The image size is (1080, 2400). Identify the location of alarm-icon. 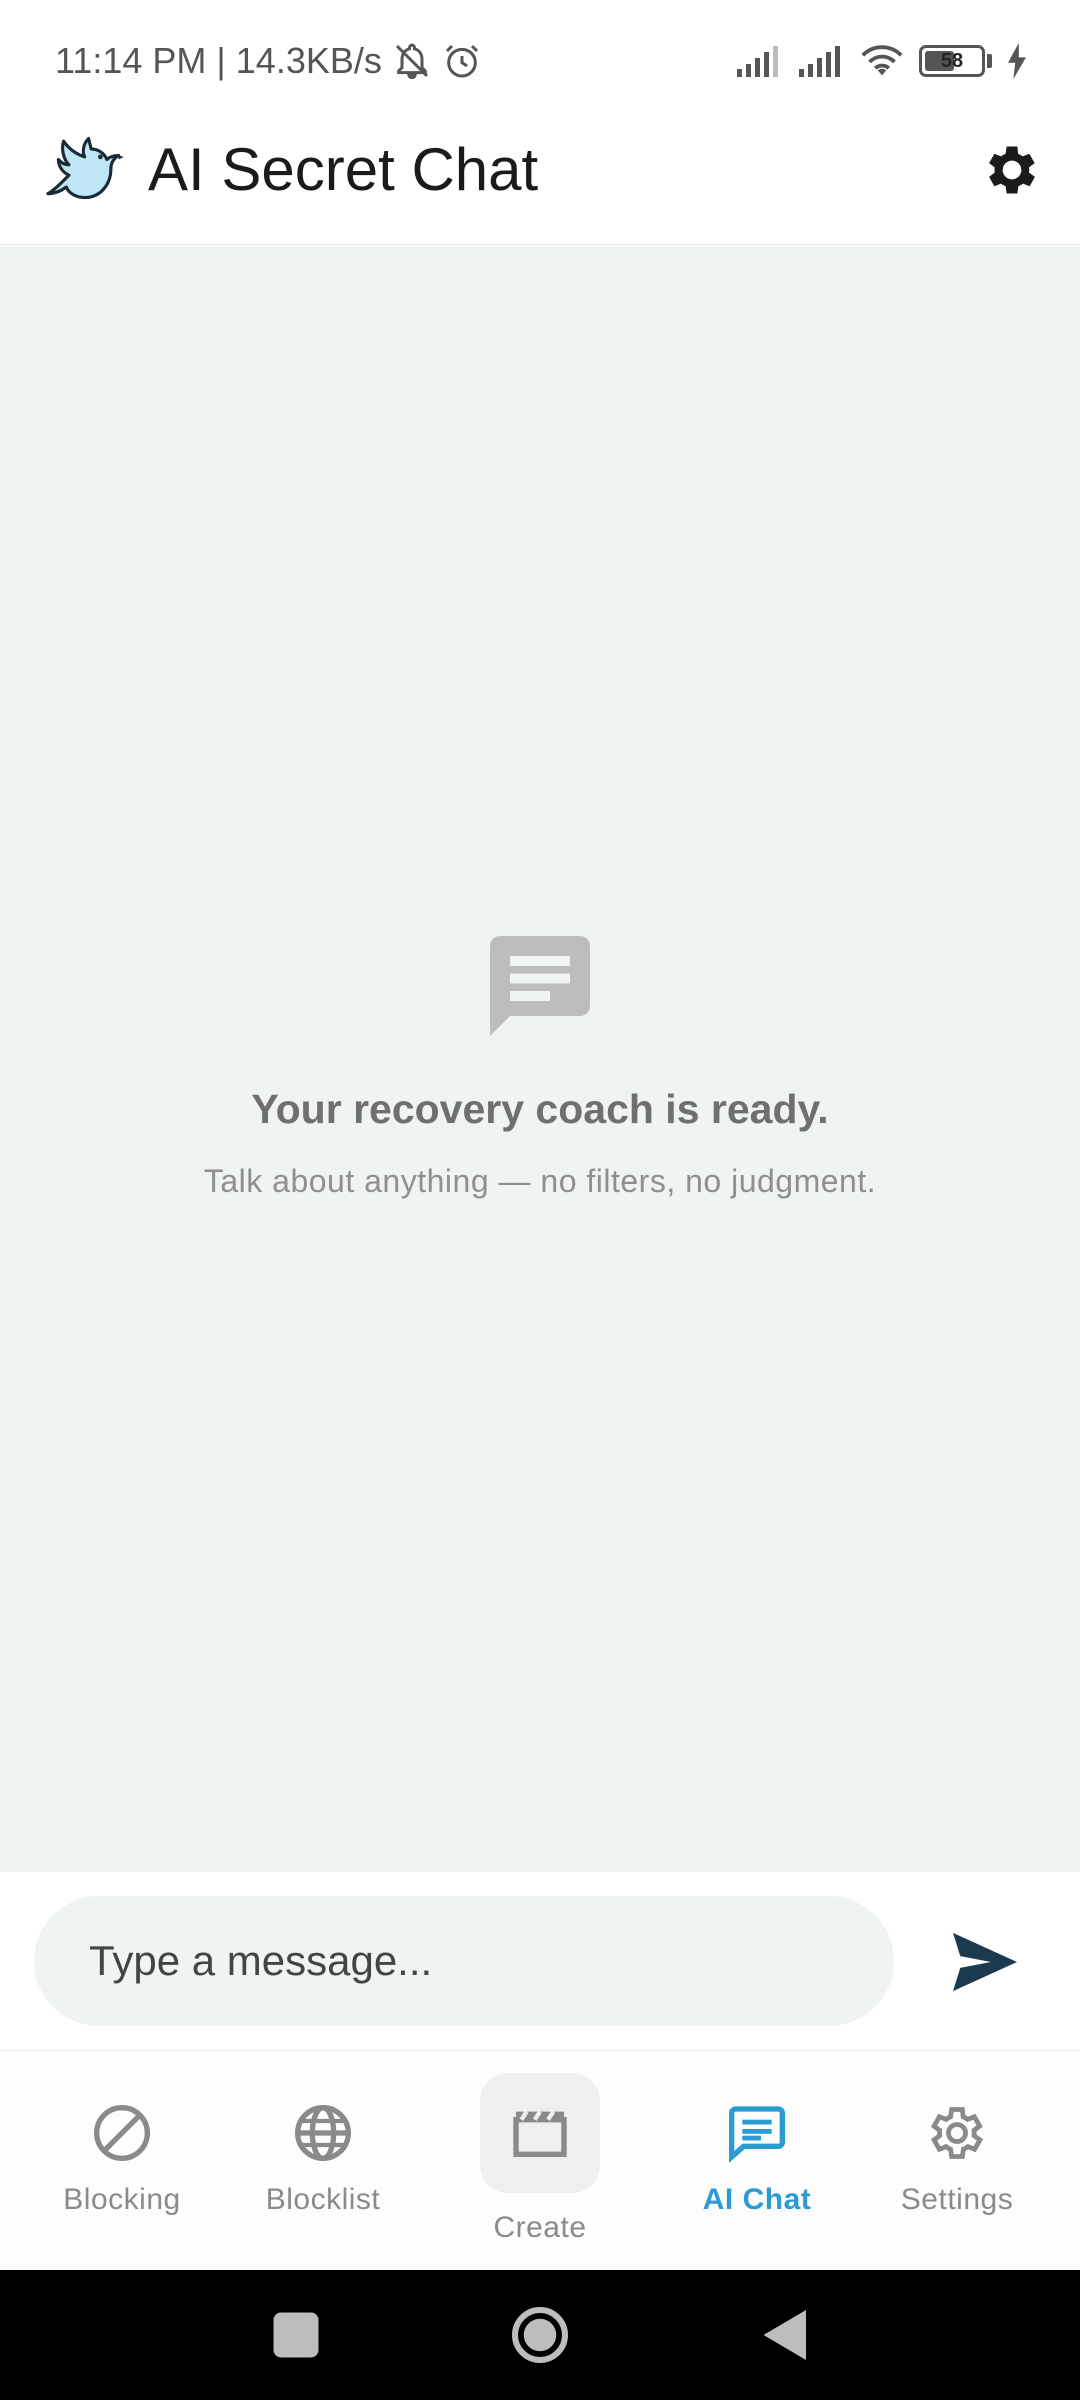
(461, 61).